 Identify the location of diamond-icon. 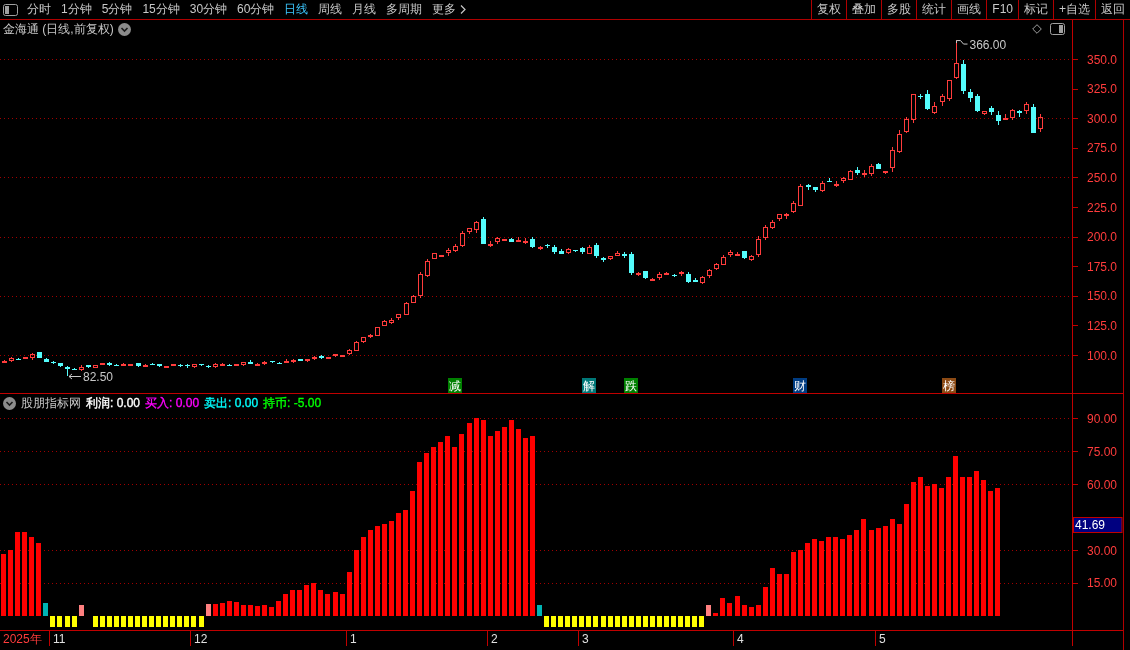
(1037, 29).